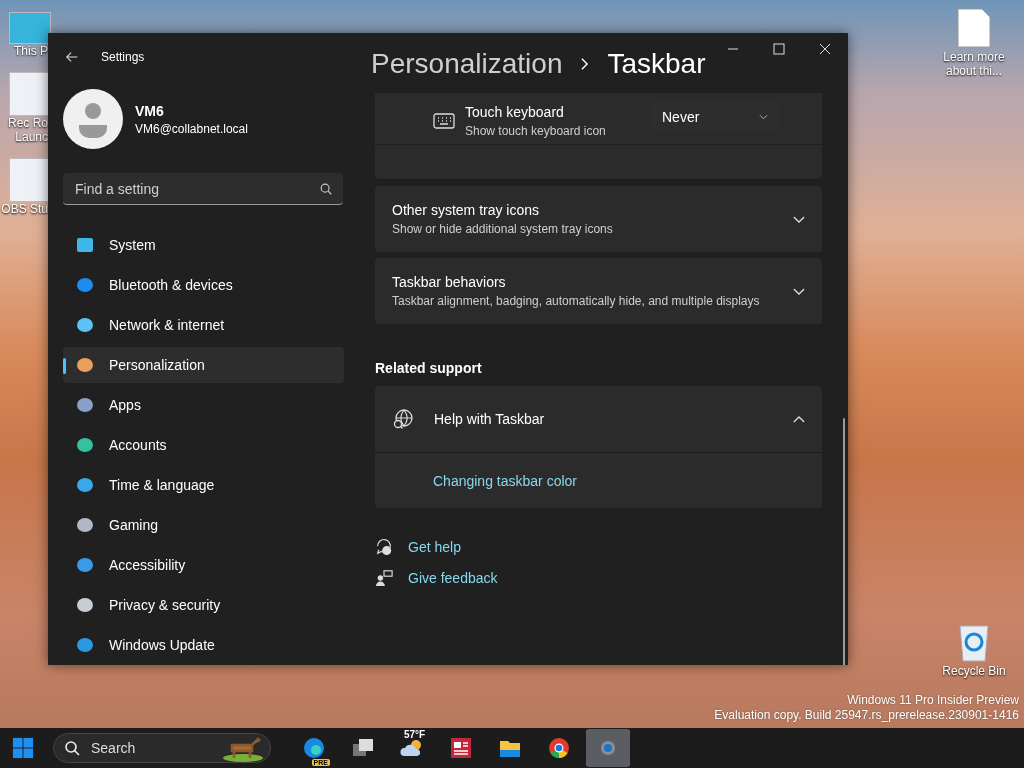  Describe the element at coordinates (799, 419) in the screenshot. I see `chevron-up-icon` at that location.